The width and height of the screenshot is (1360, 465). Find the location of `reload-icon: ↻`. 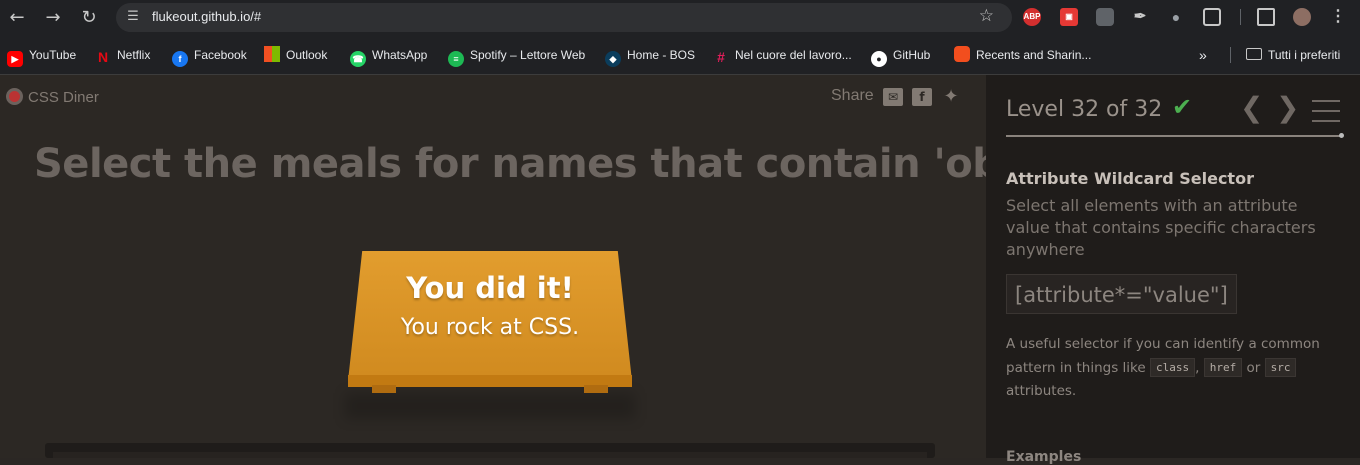

reload-icon: ↻ is located at coordinates (89, 18).